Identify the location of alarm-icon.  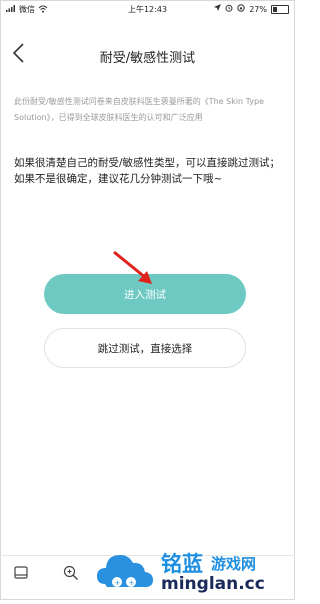
(229, 9).